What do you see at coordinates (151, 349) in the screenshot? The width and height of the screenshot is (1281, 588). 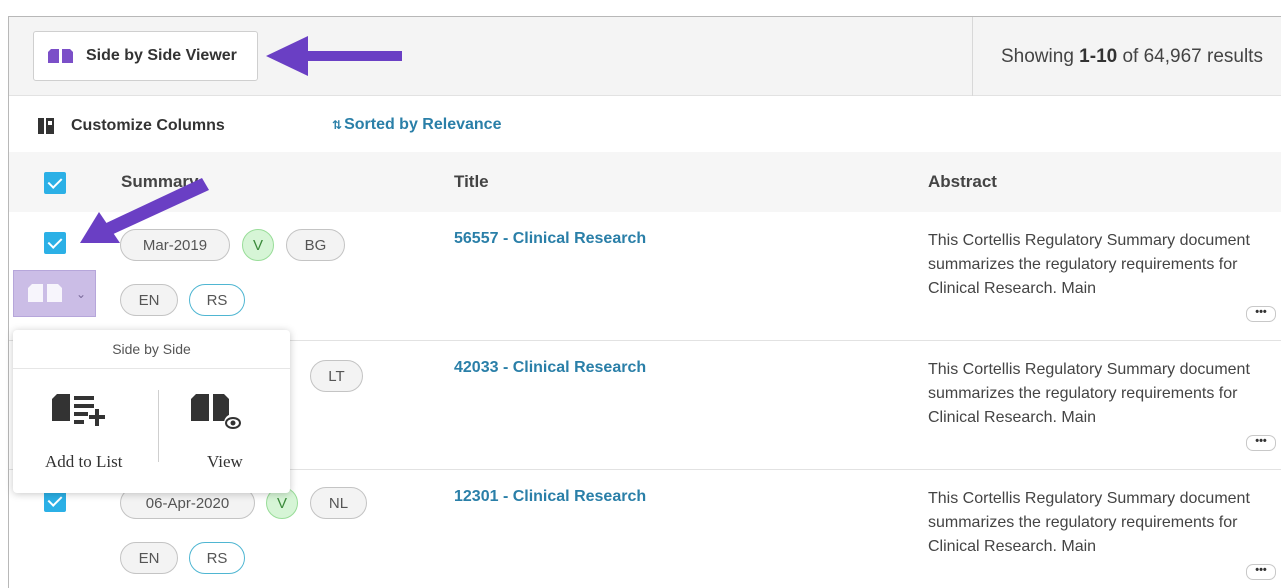 I see `side-by-side-menu-title: Side by Side` at bounding box center [151, 349].